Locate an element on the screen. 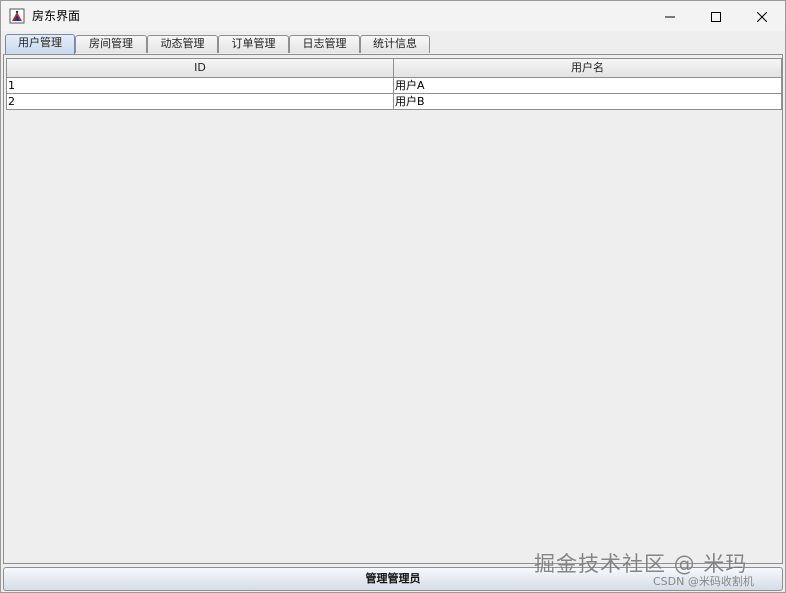 This screenshot has height=593, width=786. table-row: 2 用户B is located at coordinates (394, 102).